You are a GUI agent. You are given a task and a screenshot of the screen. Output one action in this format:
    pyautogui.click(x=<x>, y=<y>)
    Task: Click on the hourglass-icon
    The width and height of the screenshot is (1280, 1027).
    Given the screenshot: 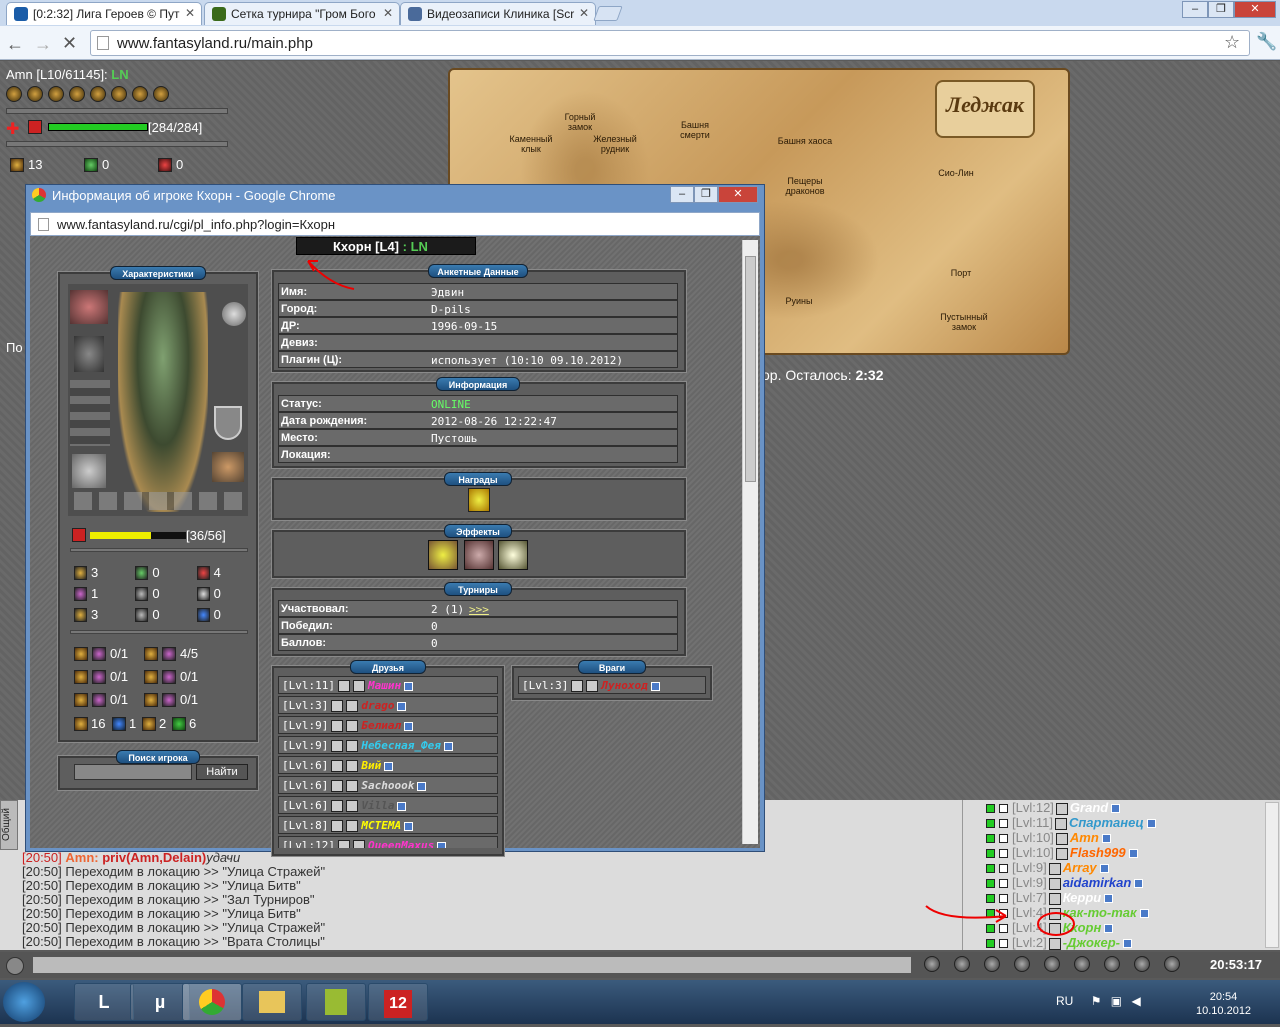 What is the action you would take?
    pyautogui.click(x=479, y=555)
    